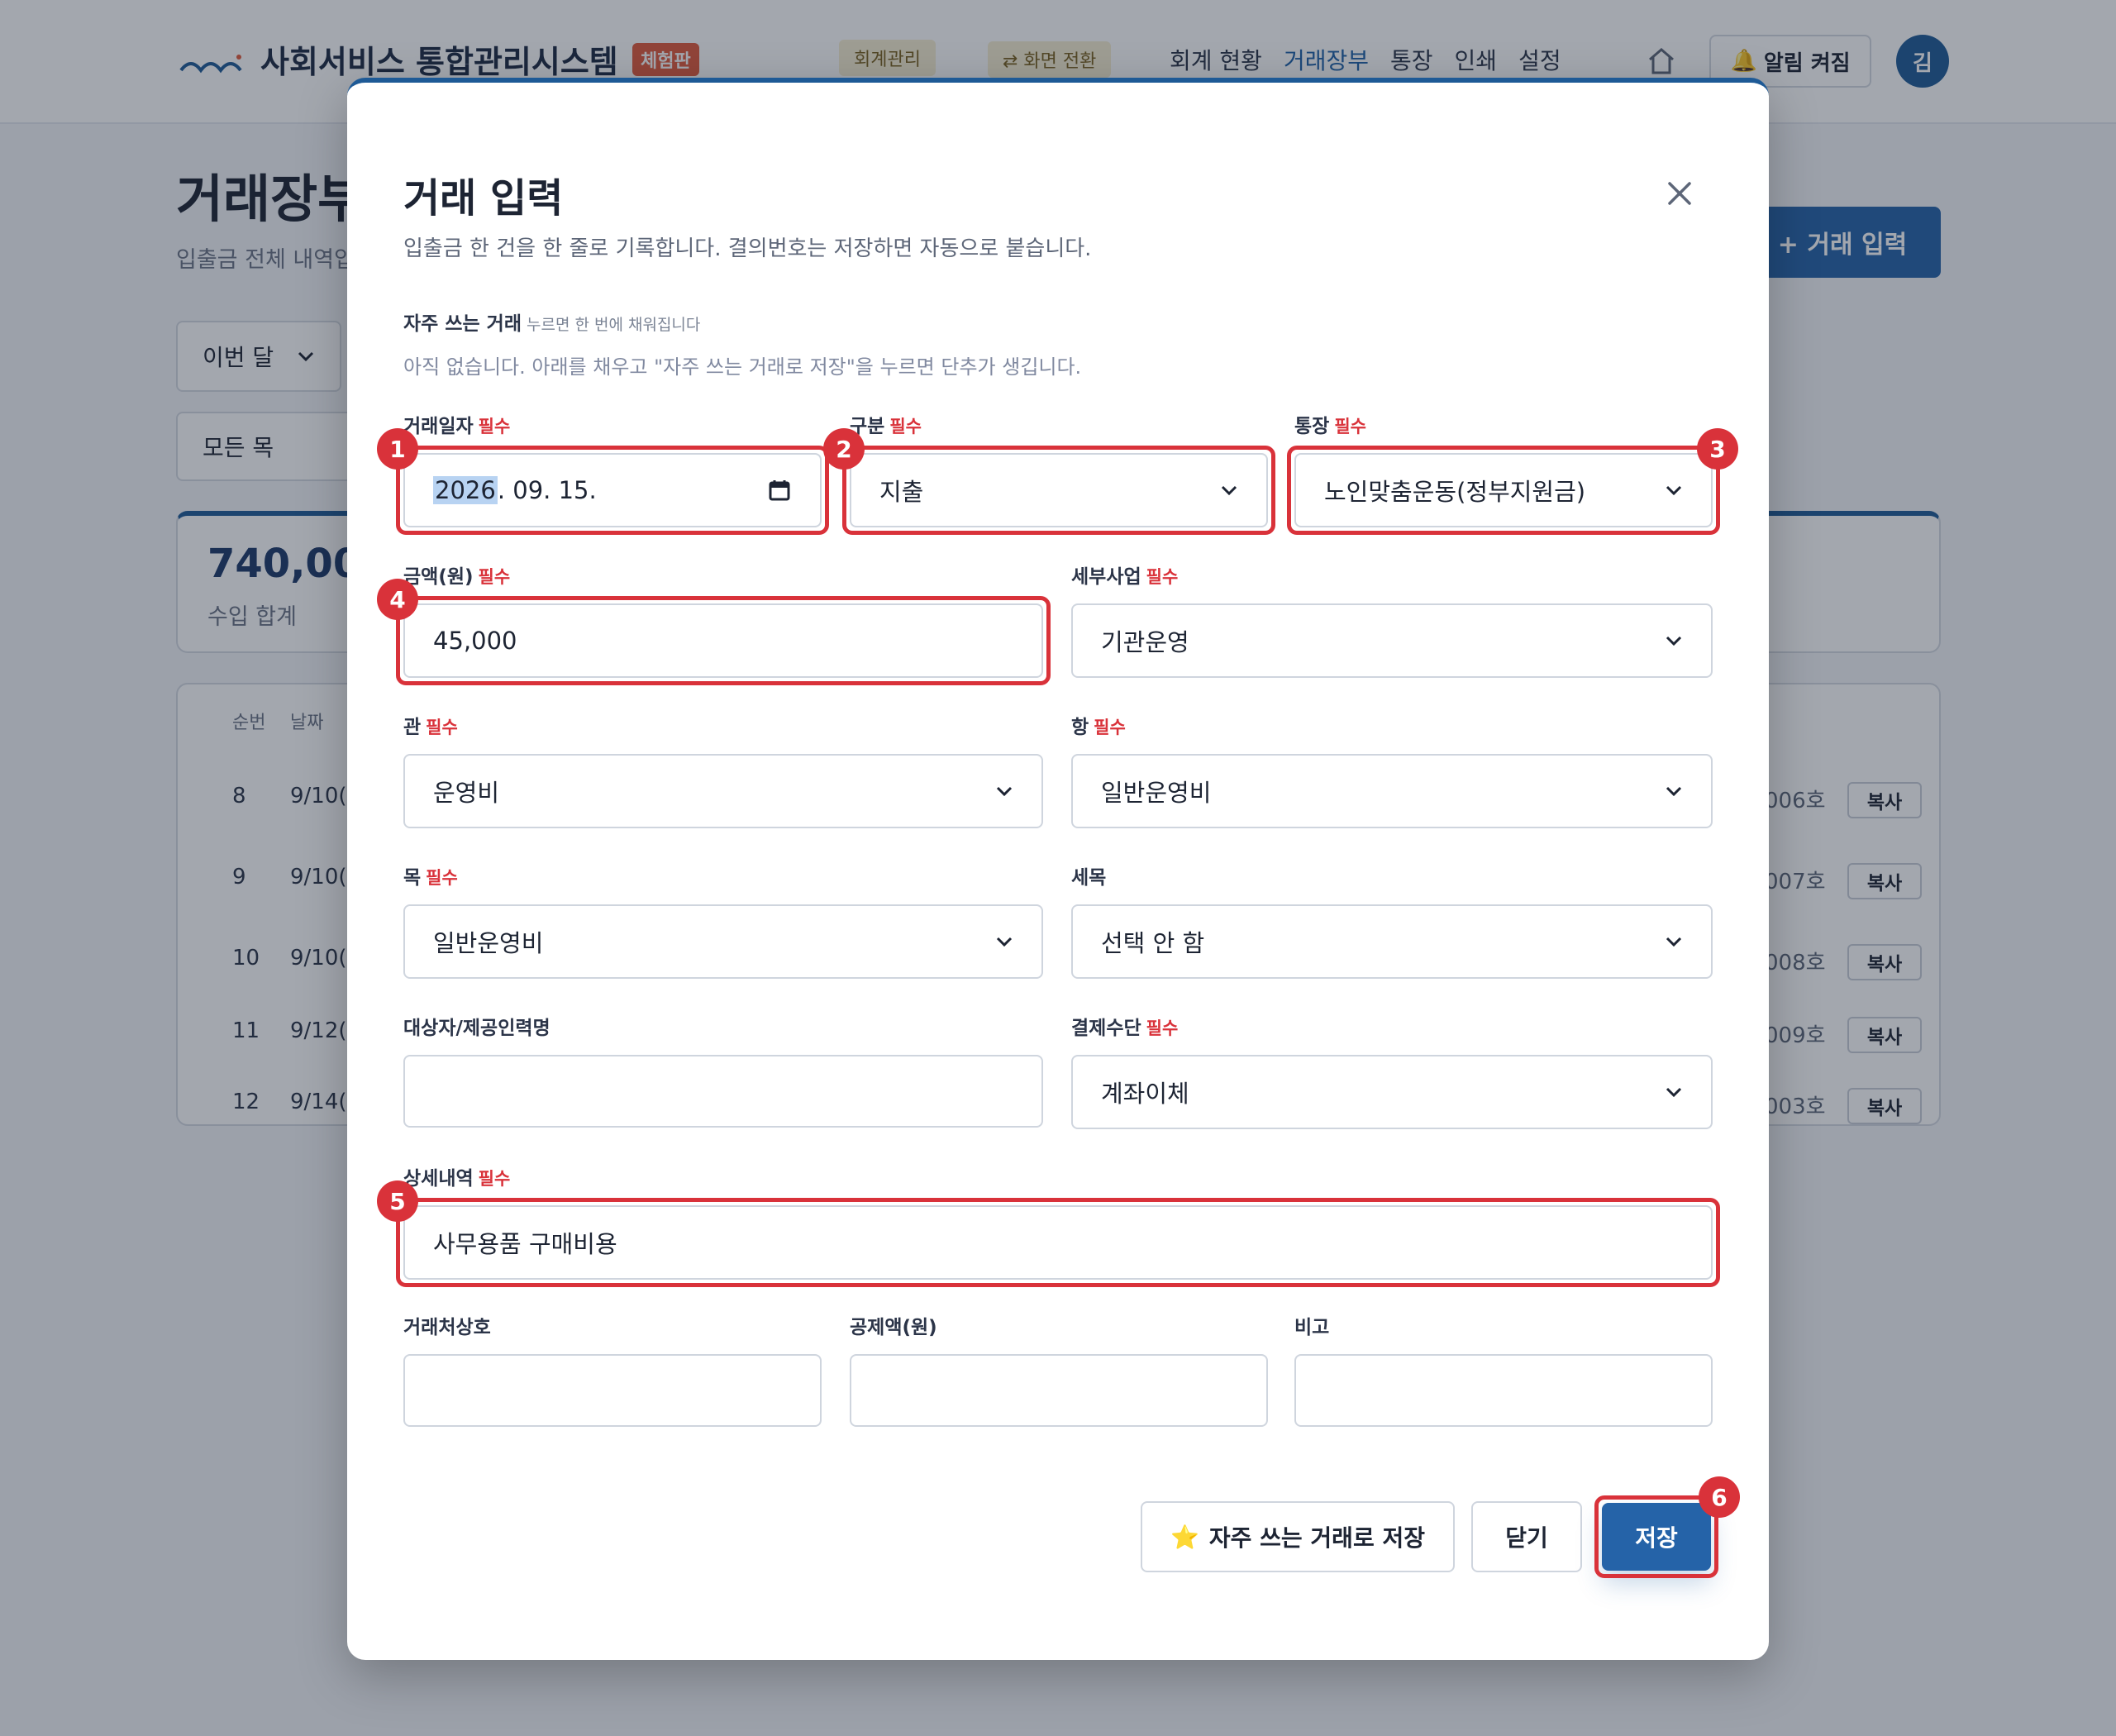 This screenshot has height=1736, width=2116. What do you see at coordinates (1156, 793) in the screenshot?
I see `hang-value: 일반운영비` at bounding box center [1156, 793].